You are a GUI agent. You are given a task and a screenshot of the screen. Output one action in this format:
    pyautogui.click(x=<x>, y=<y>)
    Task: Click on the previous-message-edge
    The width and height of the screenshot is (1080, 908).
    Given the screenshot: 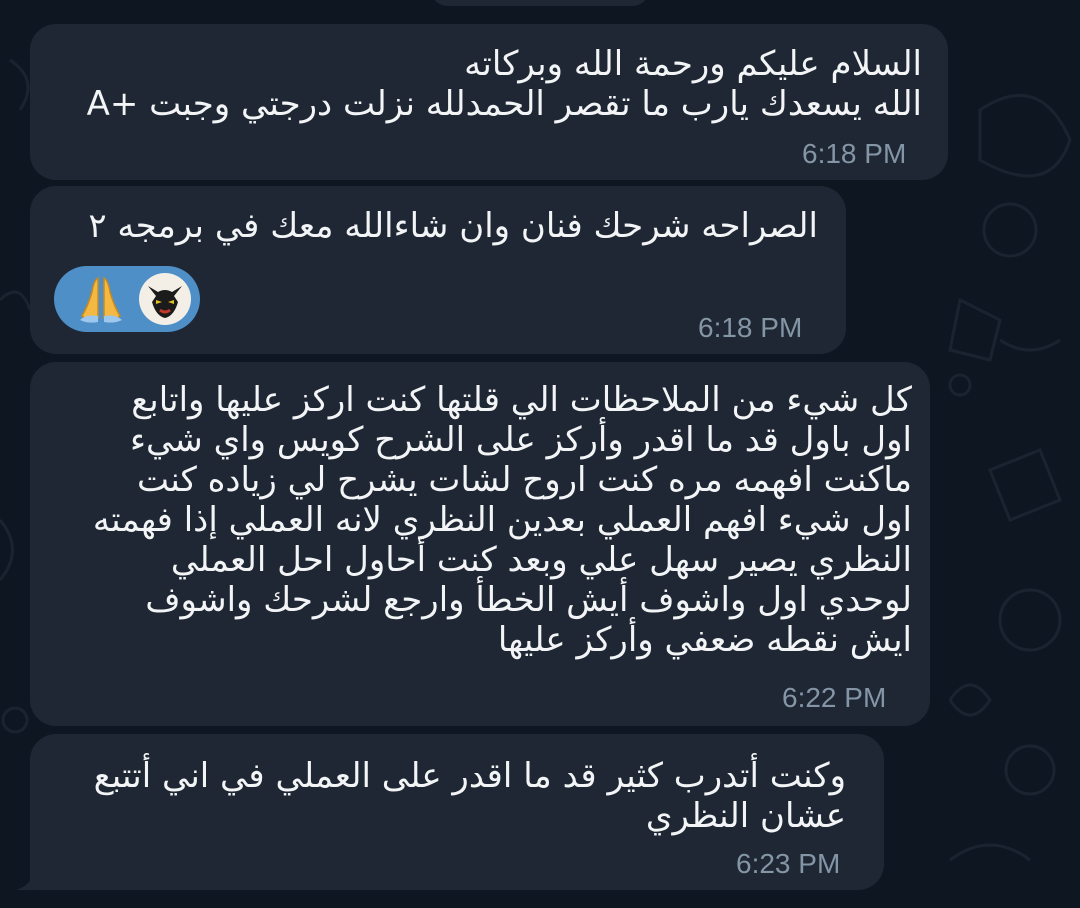 What is the action you would take?
    pyautogui.click(x=540, y=3)
    